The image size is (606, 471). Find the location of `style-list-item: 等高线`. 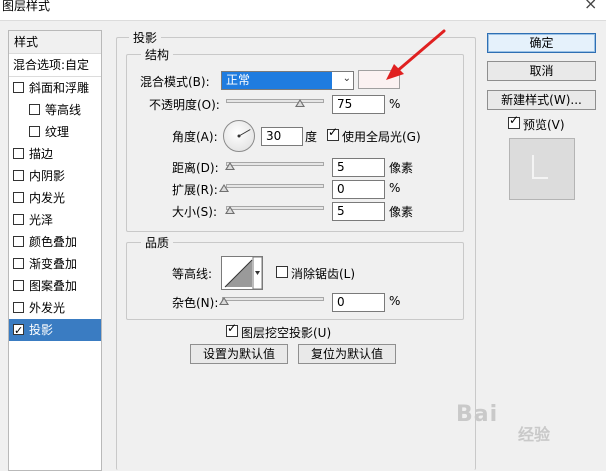

style-list-item: 等高线 is located at coordinates (55, 110).